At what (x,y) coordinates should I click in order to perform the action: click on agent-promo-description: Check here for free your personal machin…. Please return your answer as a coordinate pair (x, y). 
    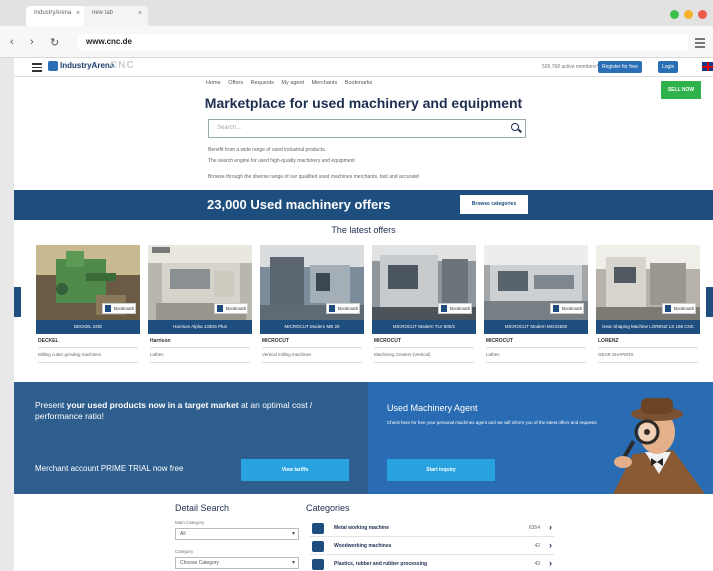
    Looking at the image, I should click on (492, 422).